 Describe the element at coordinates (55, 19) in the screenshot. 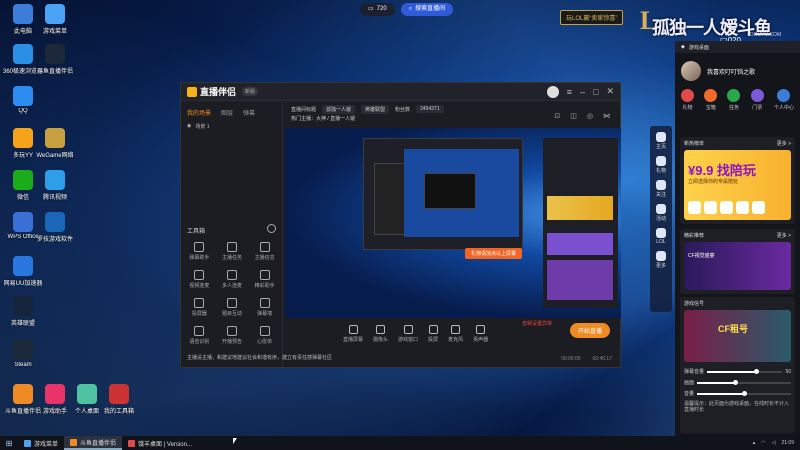

I see `desktop-shortcut: 游戏菜单` at that location.